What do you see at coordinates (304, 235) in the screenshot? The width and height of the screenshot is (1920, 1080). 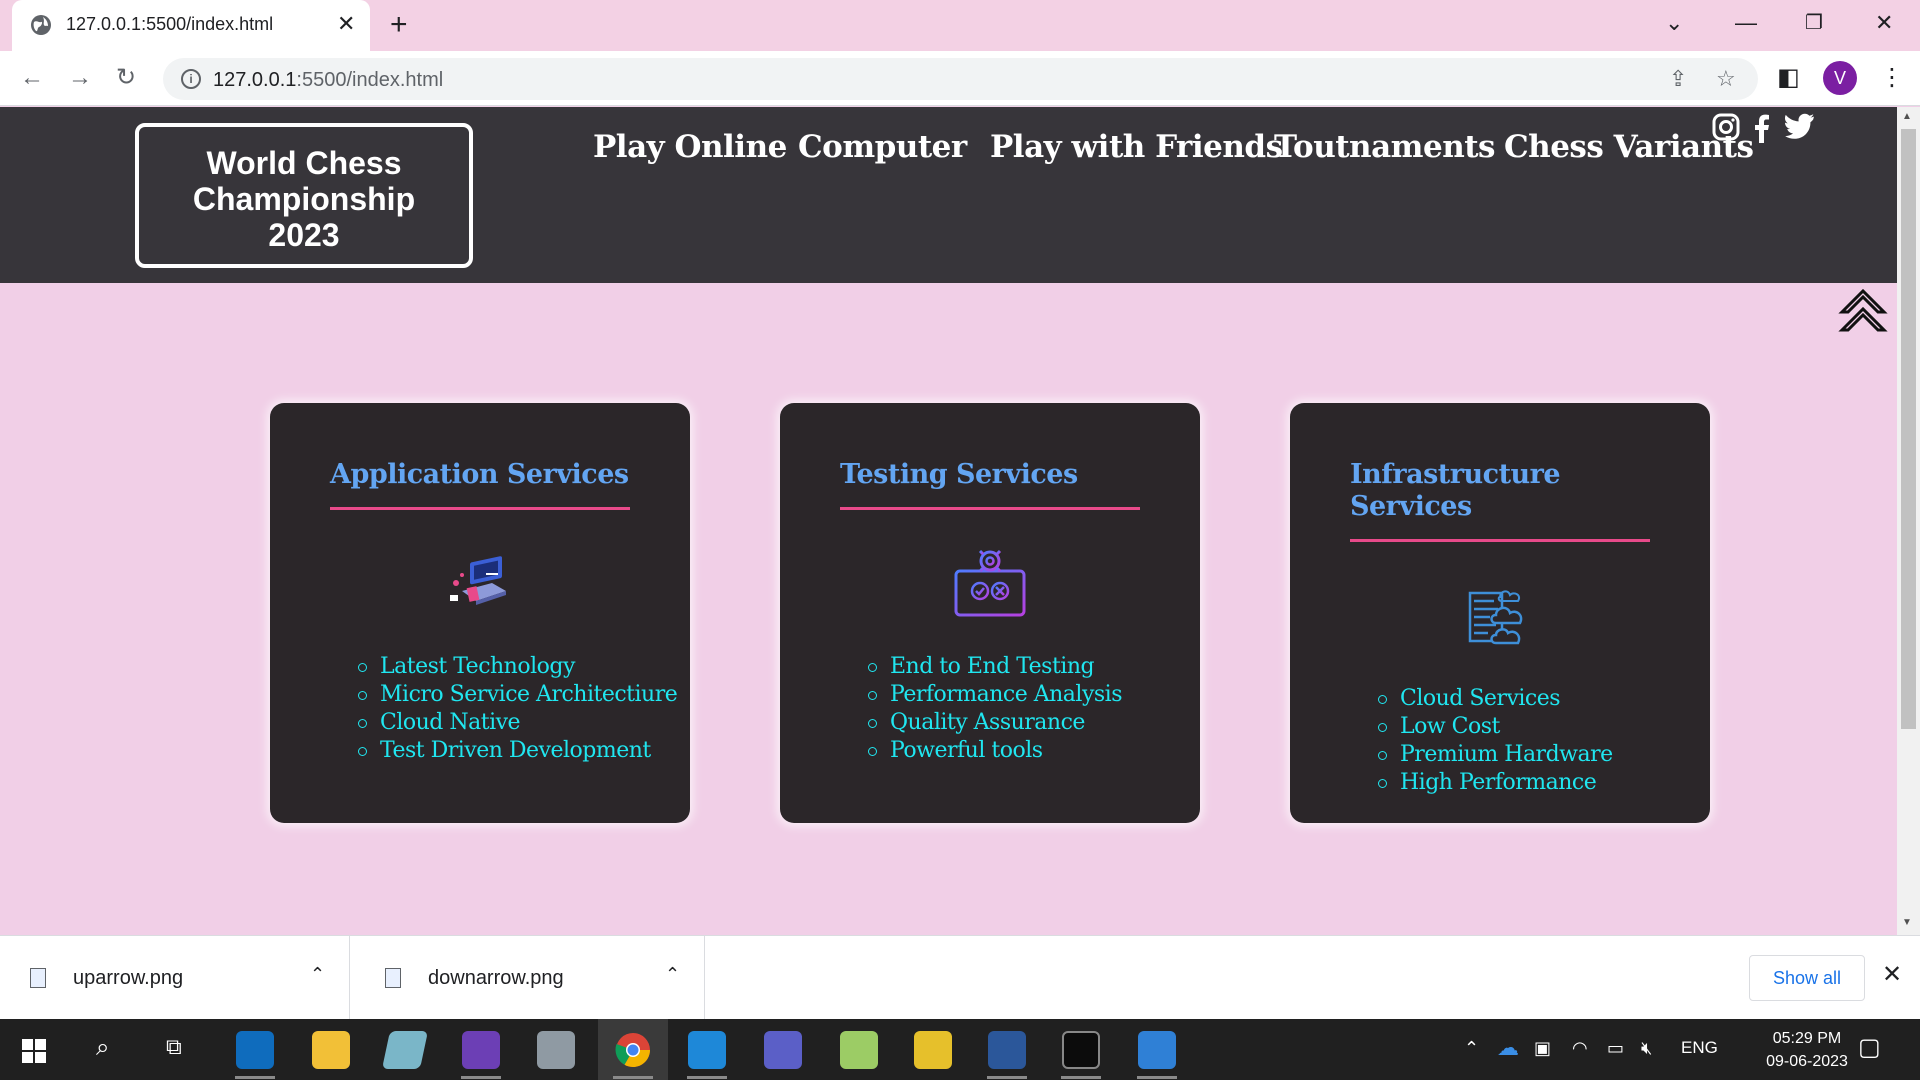 I see `logo-line: 2023` at bounding box center [304, 235].